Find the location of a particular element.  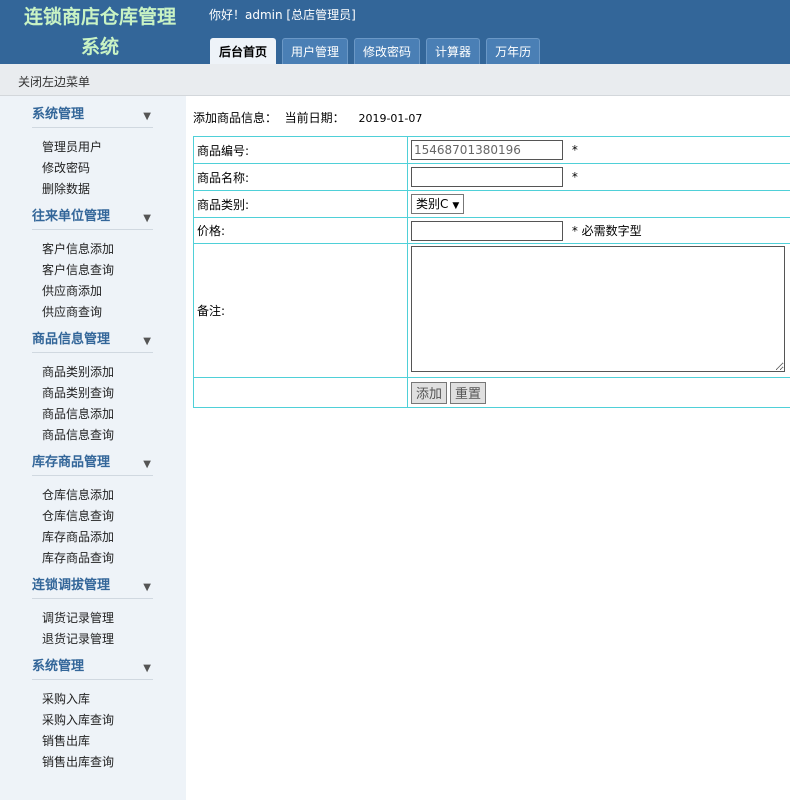

app-title-line1: 连锁商店仓库管理 is located at coordinates (99, 17).